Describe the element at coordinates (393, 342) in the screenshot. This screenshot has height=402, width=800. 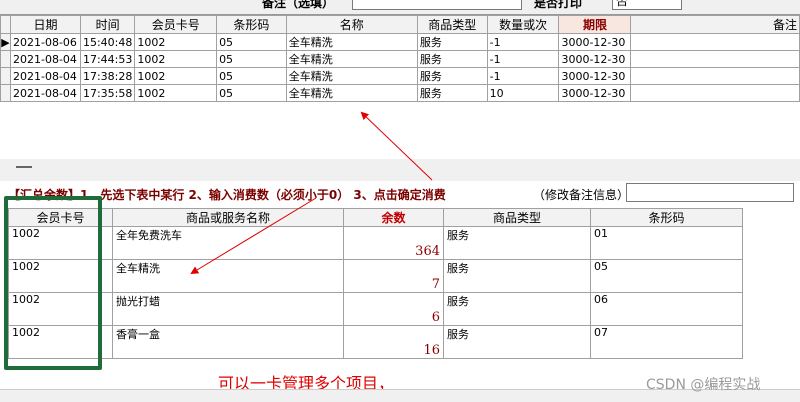
I see `cell-remaining: 16` at that location.